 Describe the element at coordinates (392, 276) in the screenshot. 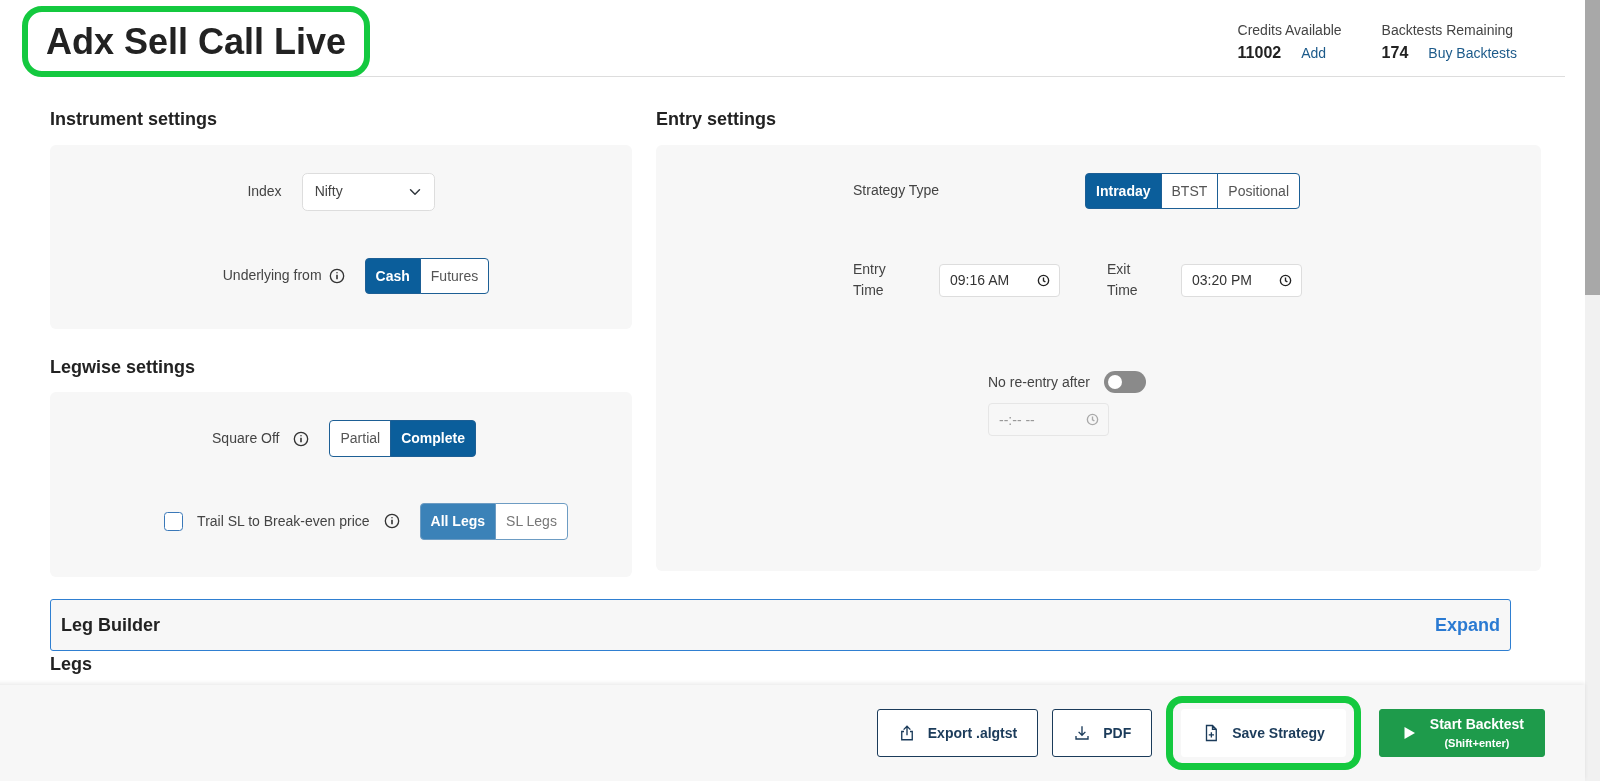

I see `toggle-option: Cash` at that location.